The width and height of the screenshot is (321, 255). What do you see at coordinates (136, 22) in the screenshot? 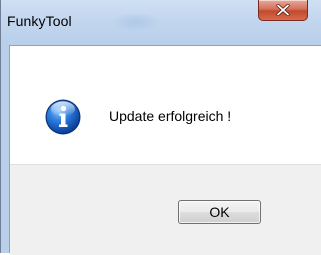
I see `title-bar-glow` at bounding box center [136, 22].